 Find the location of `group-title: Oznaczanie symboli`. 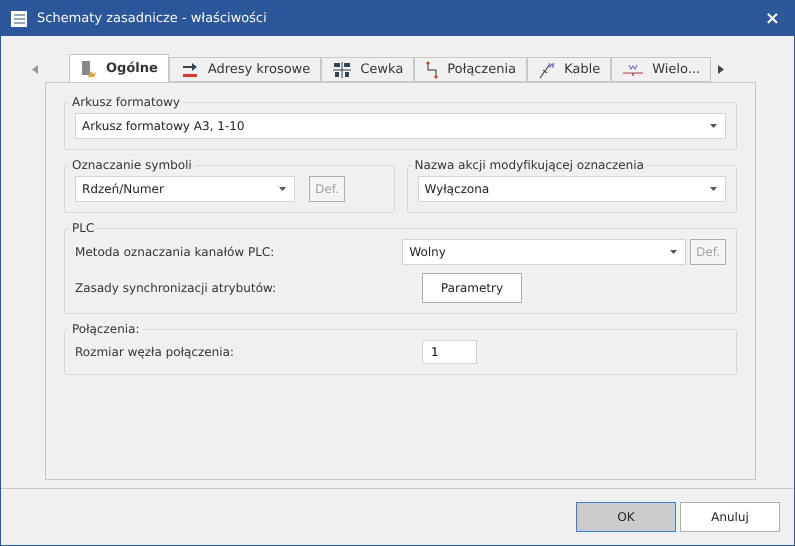

group-title: Oznaczanie symboli is located at coordinates (132, 165).